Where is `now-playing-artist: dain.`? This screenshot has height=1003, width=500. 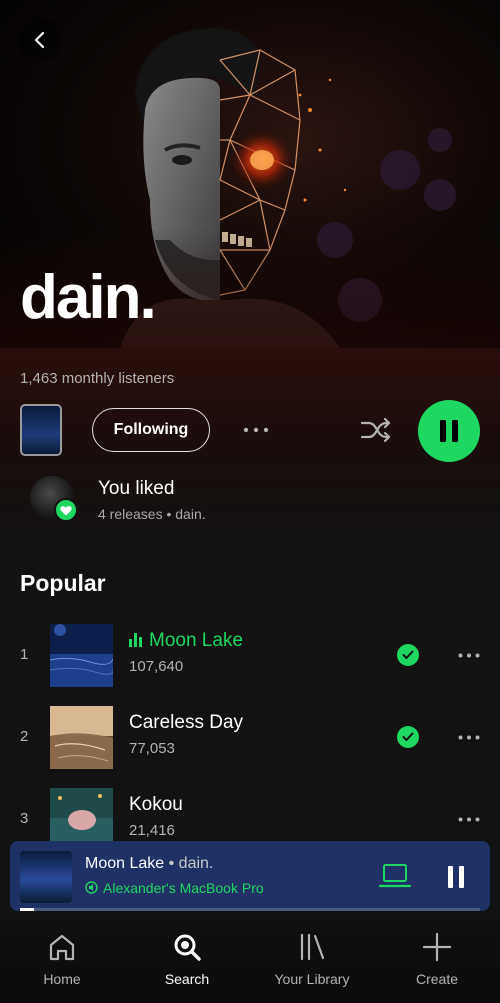 now-playing-artist: dain. is located at coordinates (196, 863).